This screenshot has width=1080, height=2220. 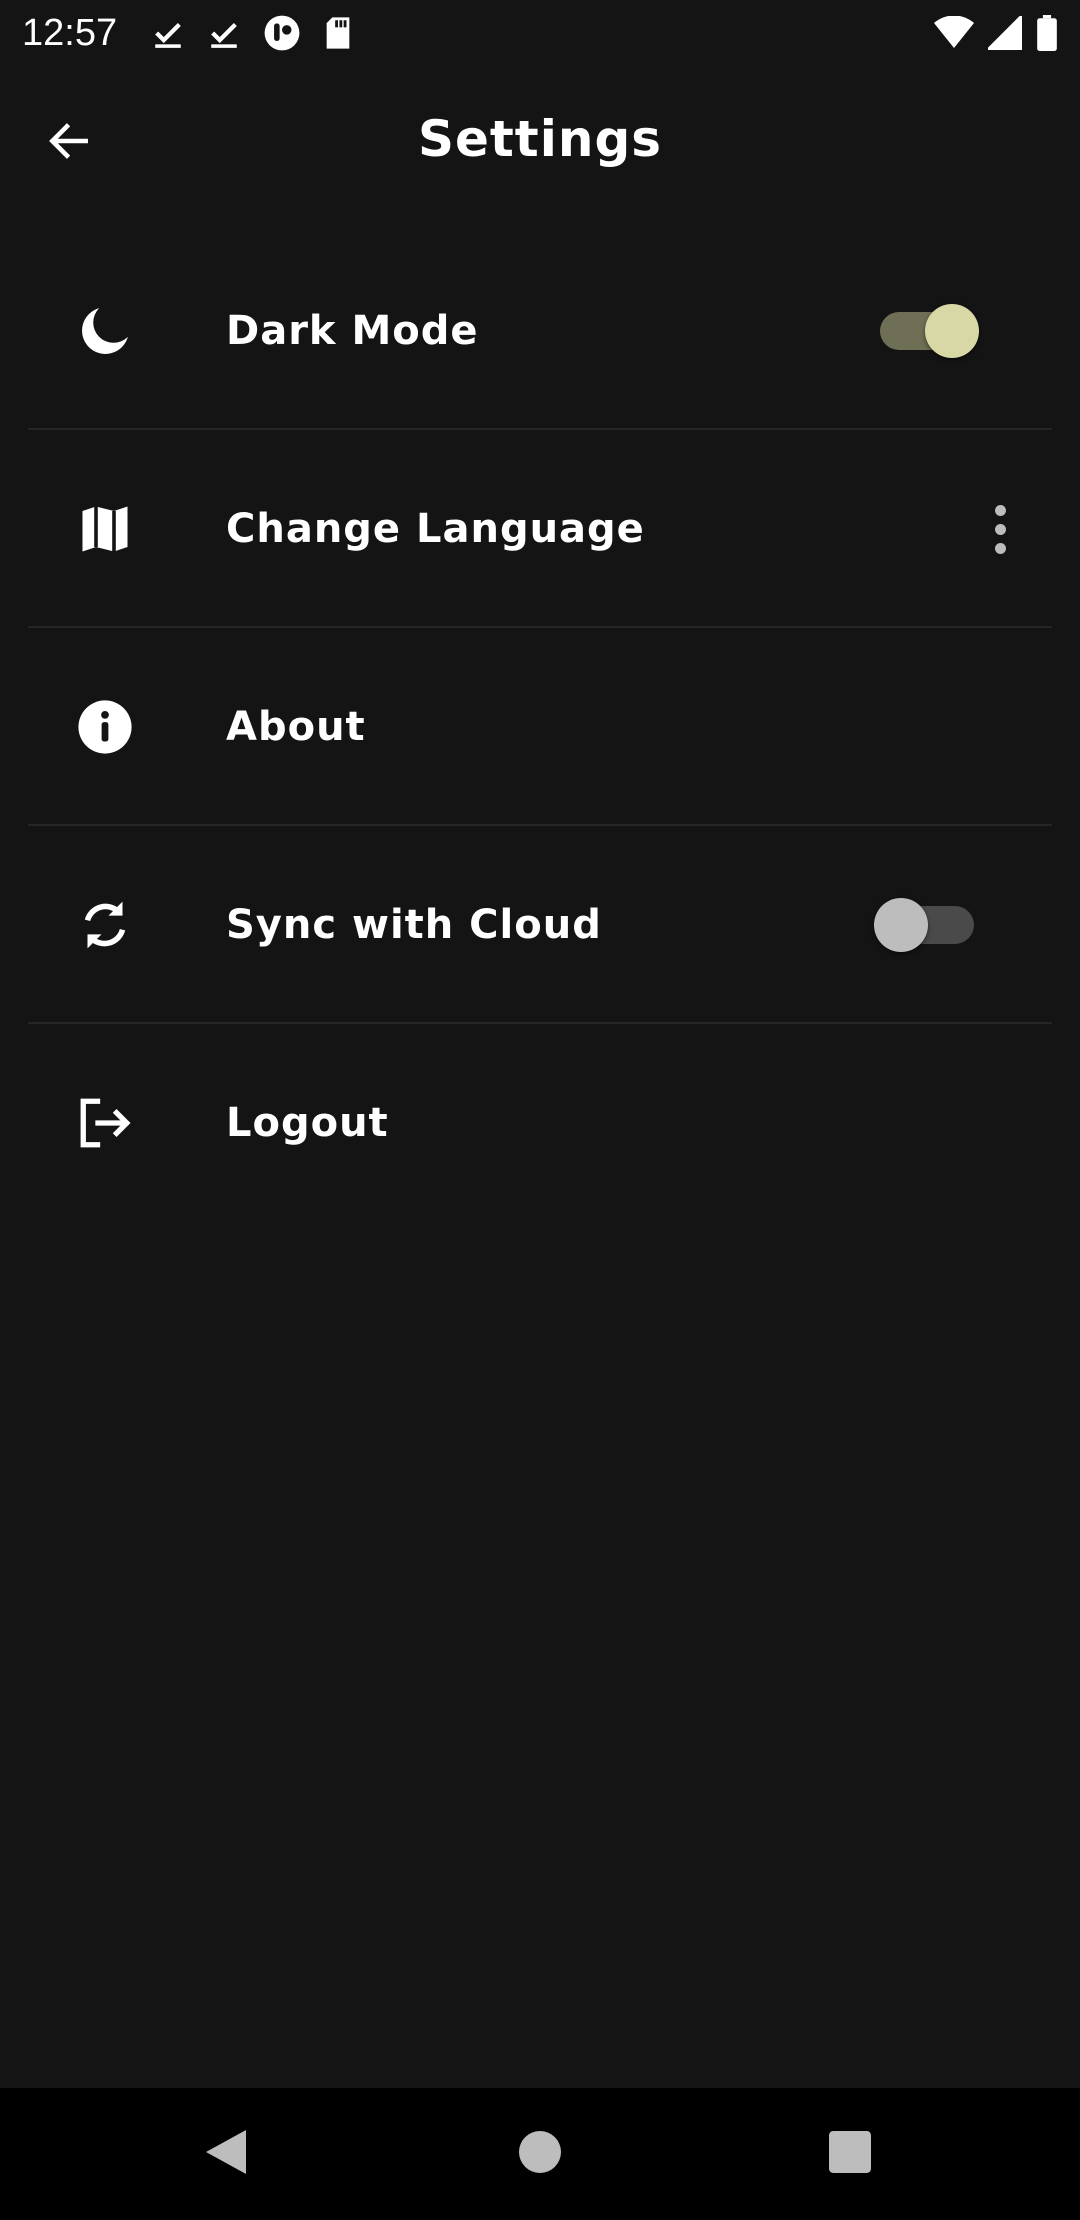 What do you see at coordinates (252, 33) in the screenshot?
I see `status-notification-icons` at bounding box center [252, 33].